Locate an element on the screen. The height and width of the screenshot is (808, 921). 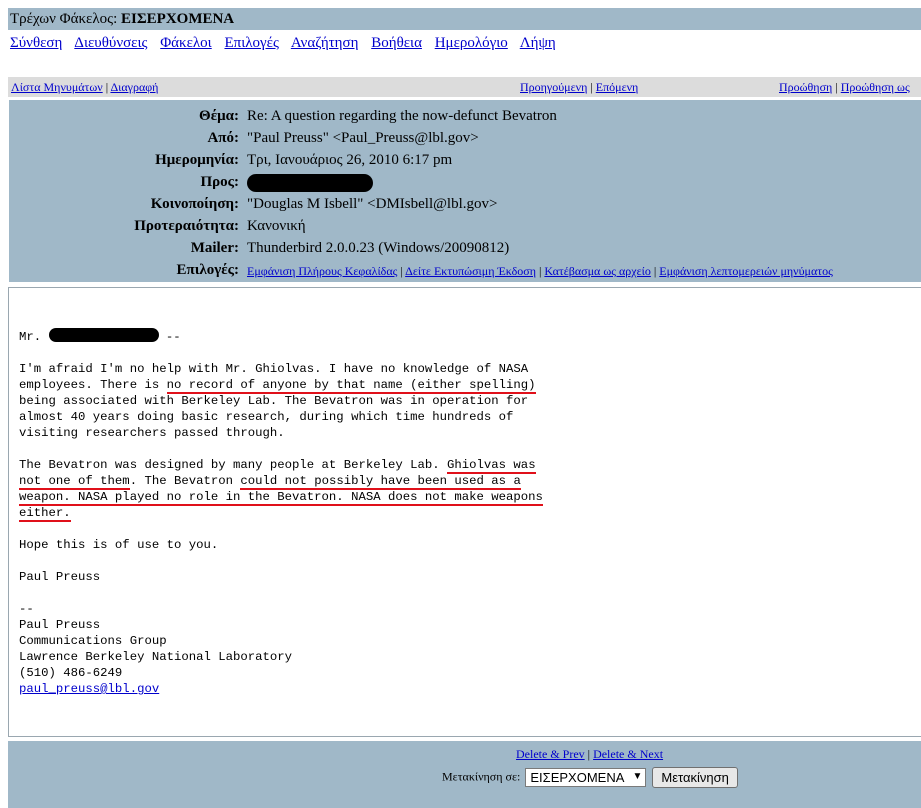
date-value: Τρι, Ιανουάριος 26, 2010 6:17 pm is located at coordinates (350, 160).